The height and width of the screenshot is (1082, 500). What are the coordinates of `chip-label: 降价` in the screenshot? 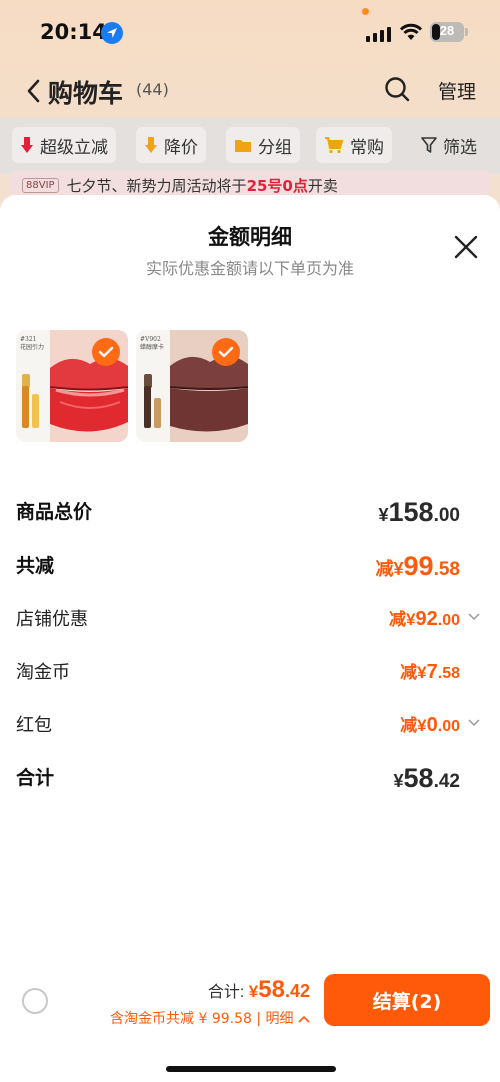 It's located at (181, 147).